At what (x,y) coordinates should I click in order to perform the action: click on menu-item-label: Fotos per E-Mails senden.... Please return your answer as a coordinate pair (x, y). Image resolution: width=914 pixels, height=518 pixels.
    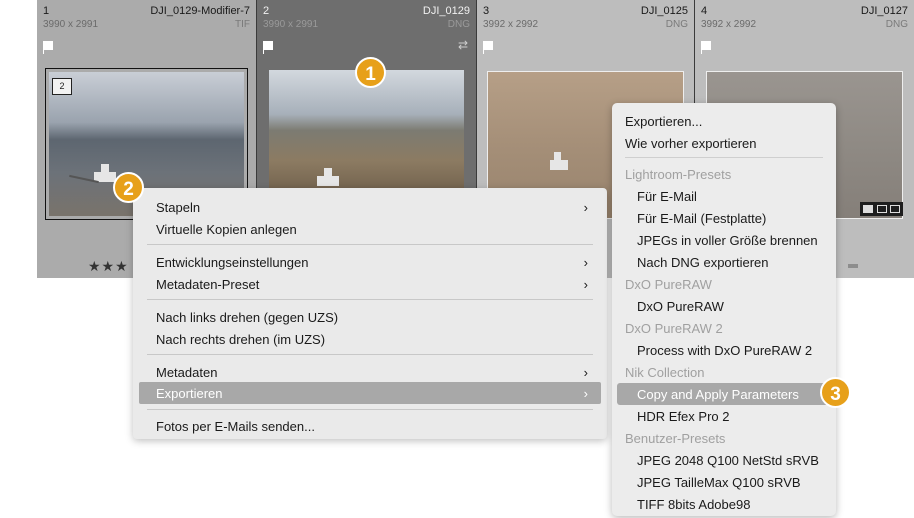
    Looking at the image, I should click on (235, 426).